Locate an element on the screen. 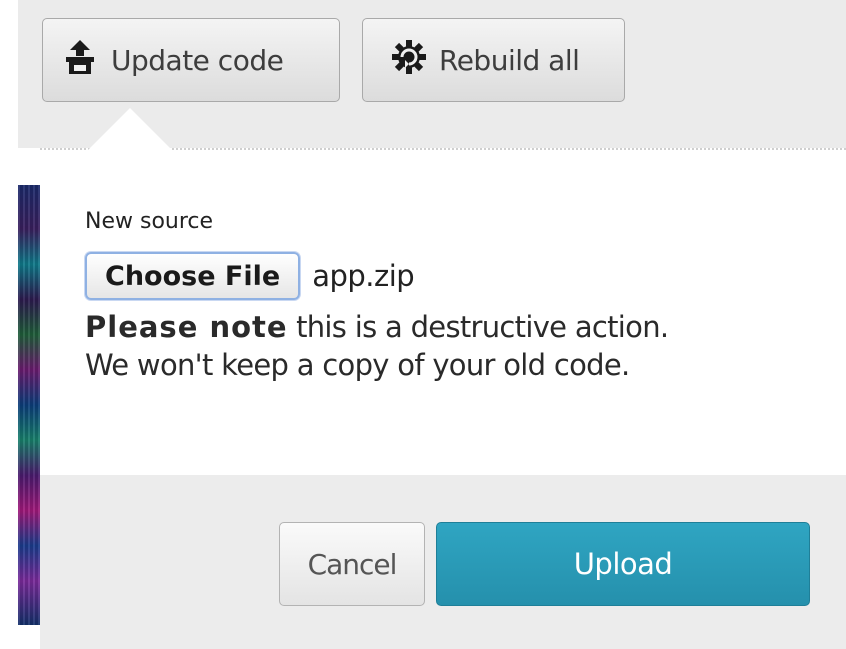  update-code-button: Update code is located at coordinates (191, 60).